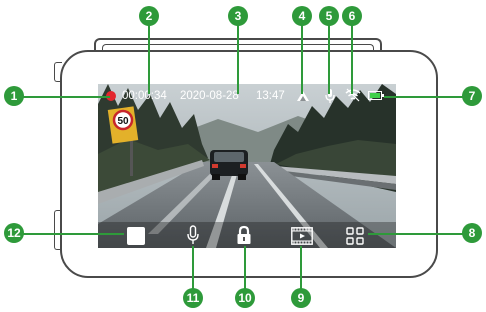  Describe the element at coordinates (330, 96) in the screenshot. I see `microphone-icon` at that location.